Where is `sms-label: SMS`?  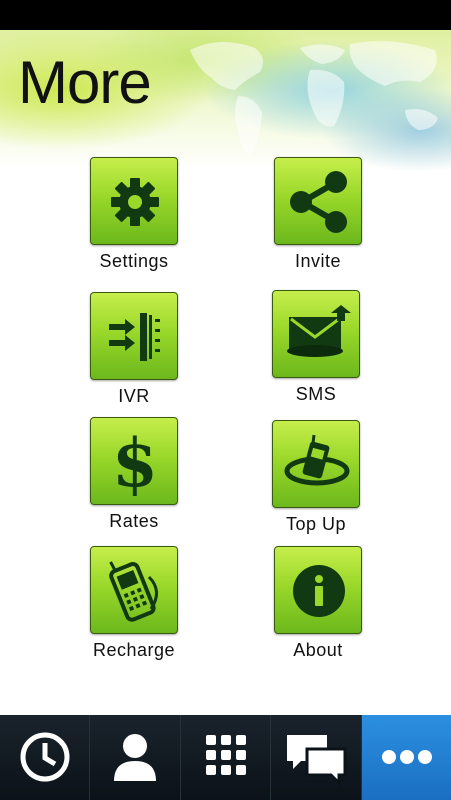
sms-label: SMS is located at coordinates (316, 394).